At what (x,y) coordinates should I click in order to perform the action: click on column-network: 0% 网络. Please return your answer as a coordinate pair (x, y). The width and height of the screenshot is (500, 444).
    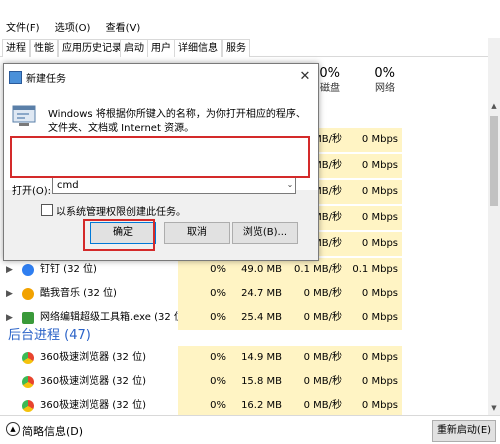
    Looking at the image, I should click on (377, 80).